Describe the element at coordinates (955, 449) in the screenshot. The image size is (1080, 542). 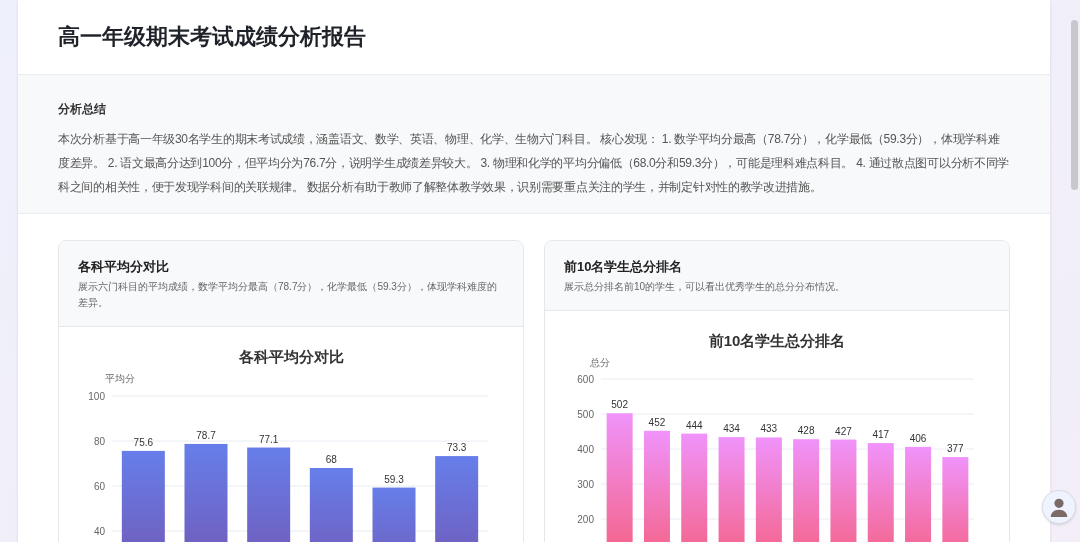
I see `data-label: 377` at that location.